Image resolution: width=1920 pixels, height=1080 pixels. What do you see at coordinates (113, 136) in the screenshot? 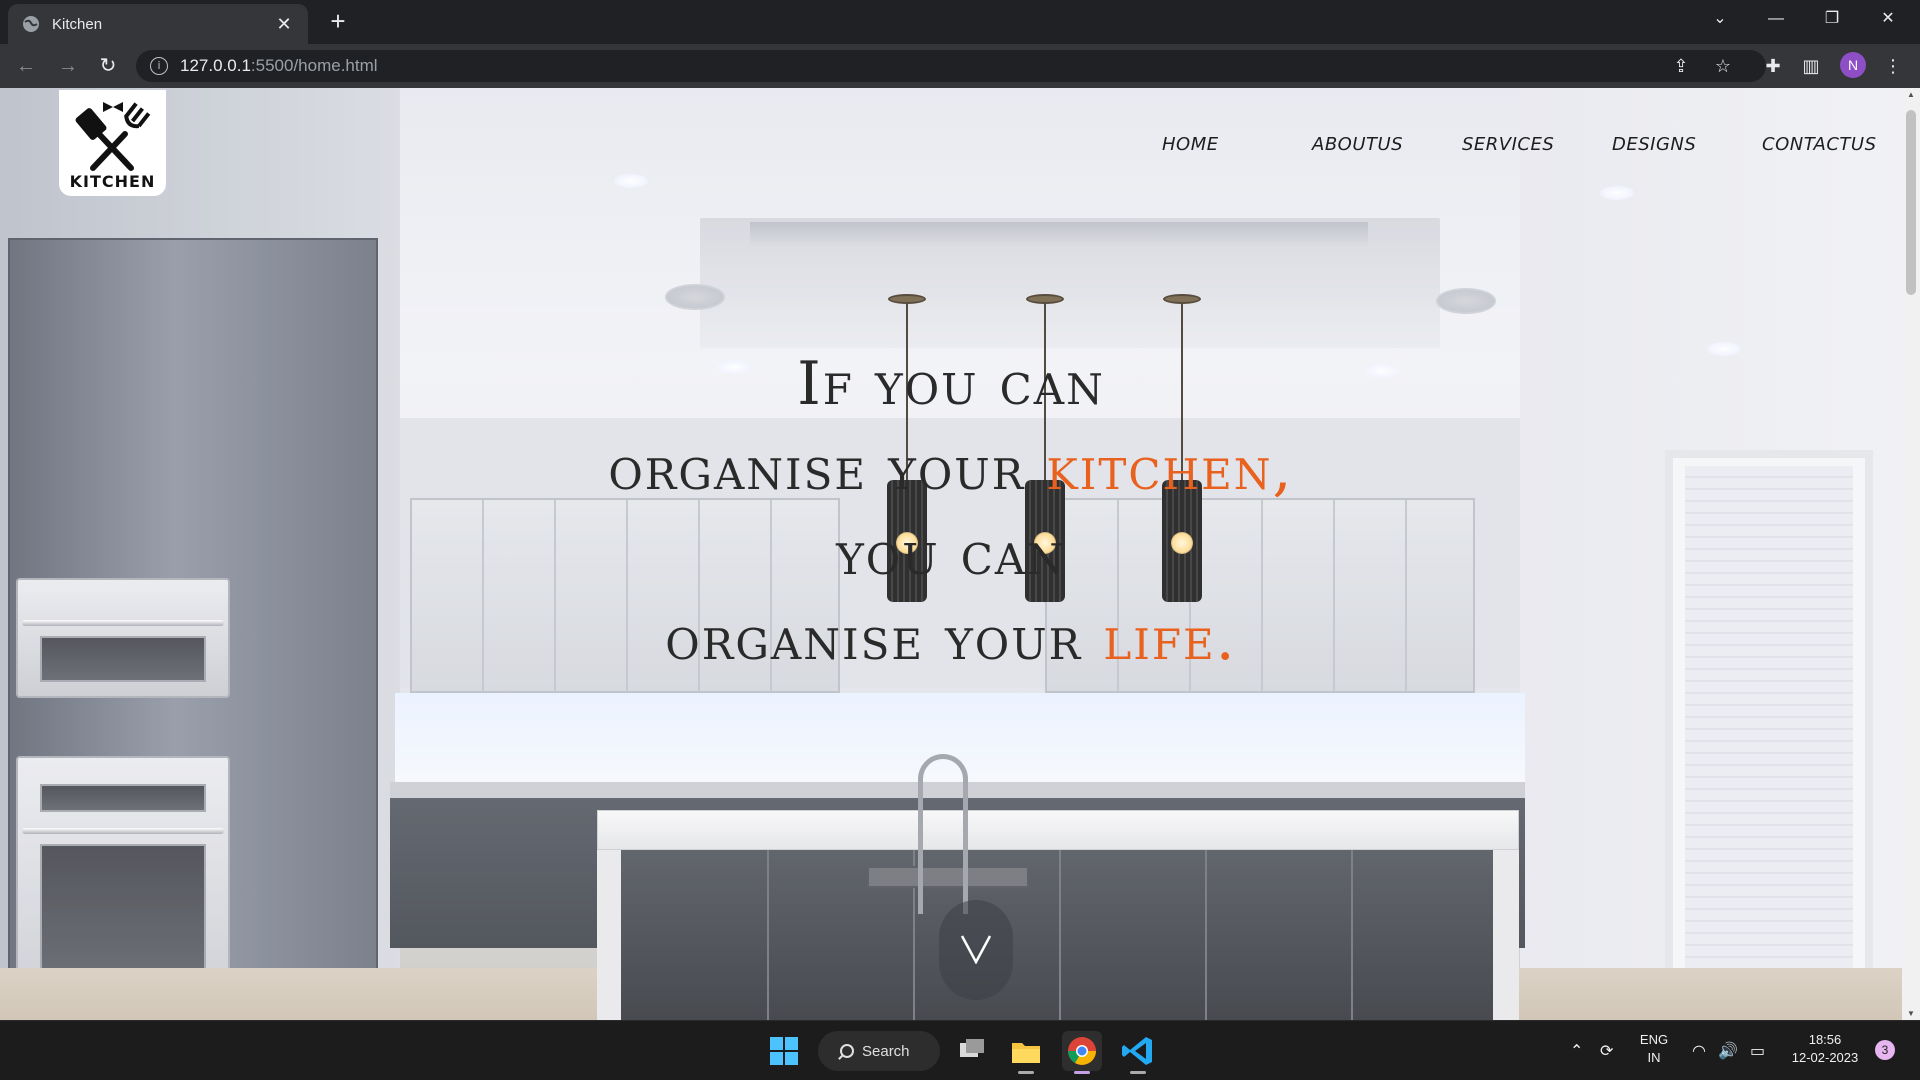
I see `chef-utensils-icon` at bounding box center [113, 136].